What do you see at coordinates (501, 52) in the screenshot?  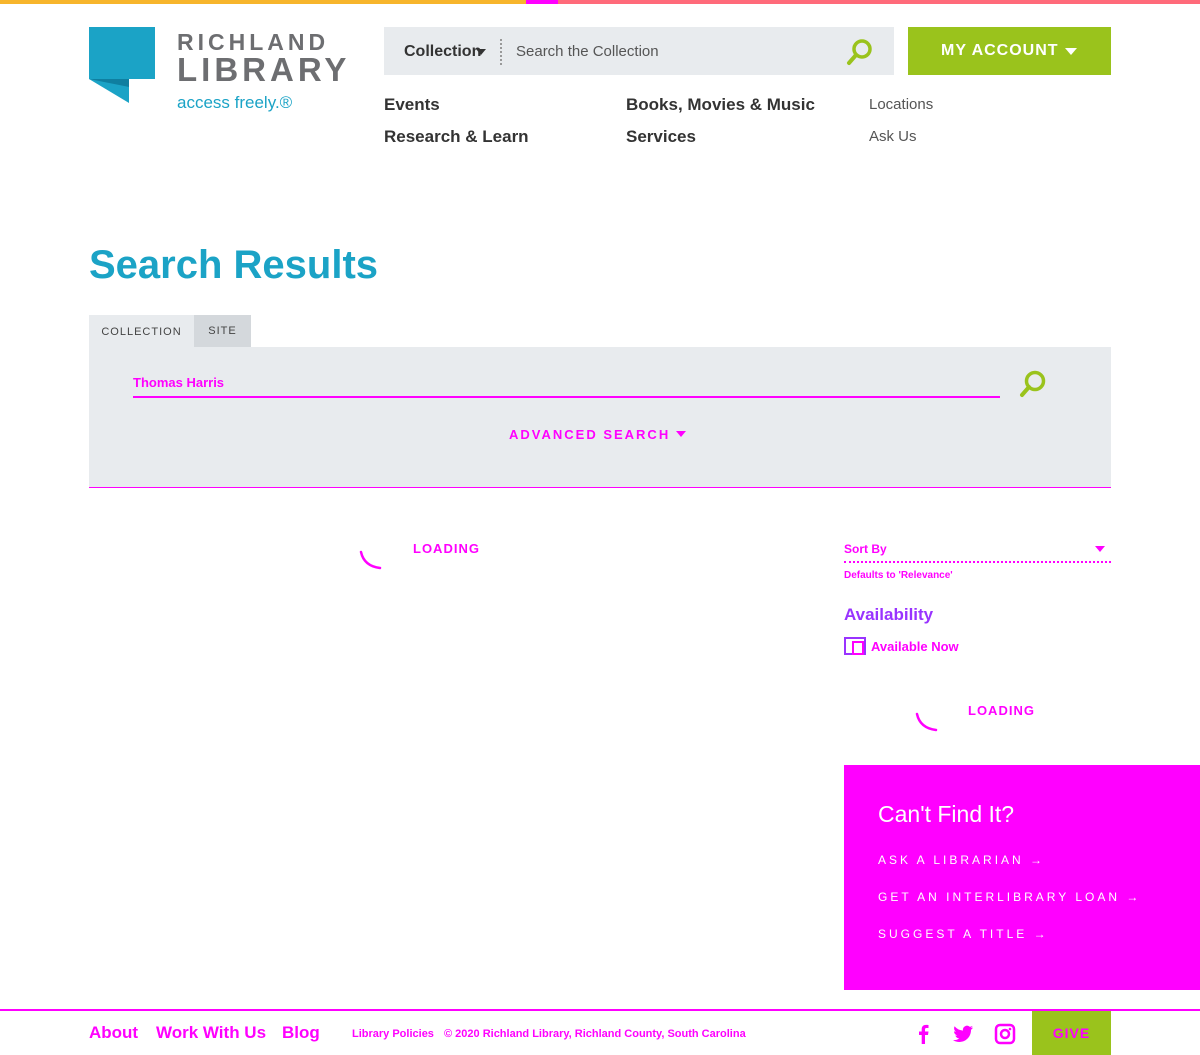 I see `search-divider` at bounding box center [501, 52].